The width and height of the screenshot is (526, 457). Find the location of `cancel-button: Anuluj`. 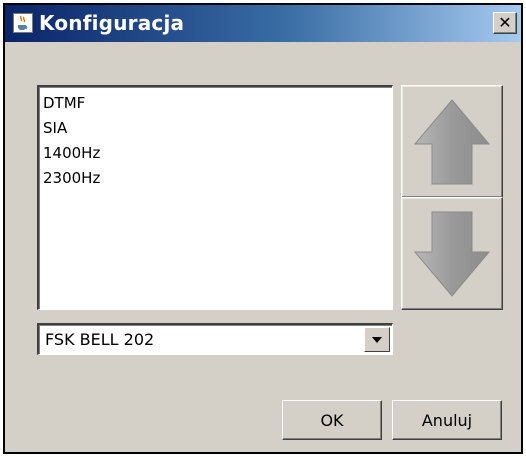

cancel-button: Anuluj is located at coordinates (447, 420).